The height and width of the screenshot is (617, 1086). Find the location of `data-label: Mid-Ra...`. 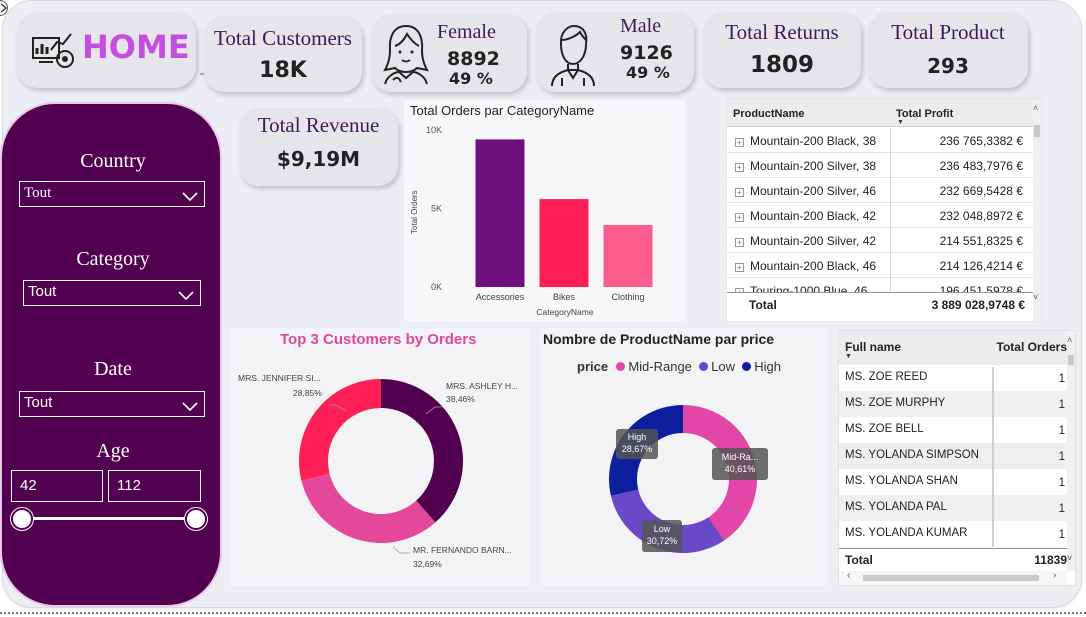

data-label: Mid-Ra... is located at coordinates (740, 457).